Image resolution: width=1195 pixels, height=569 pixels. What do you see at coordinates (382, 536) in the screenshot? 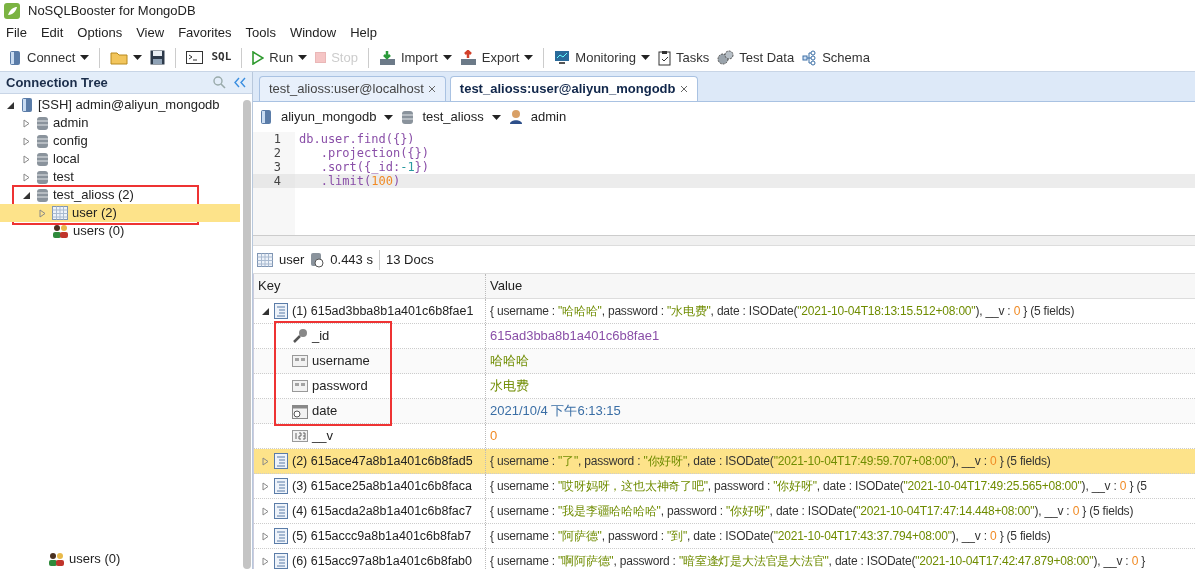
I see `document-key: (5) 615accc9a8b1a401c6b8fab7` at bounding box center [382, 536].